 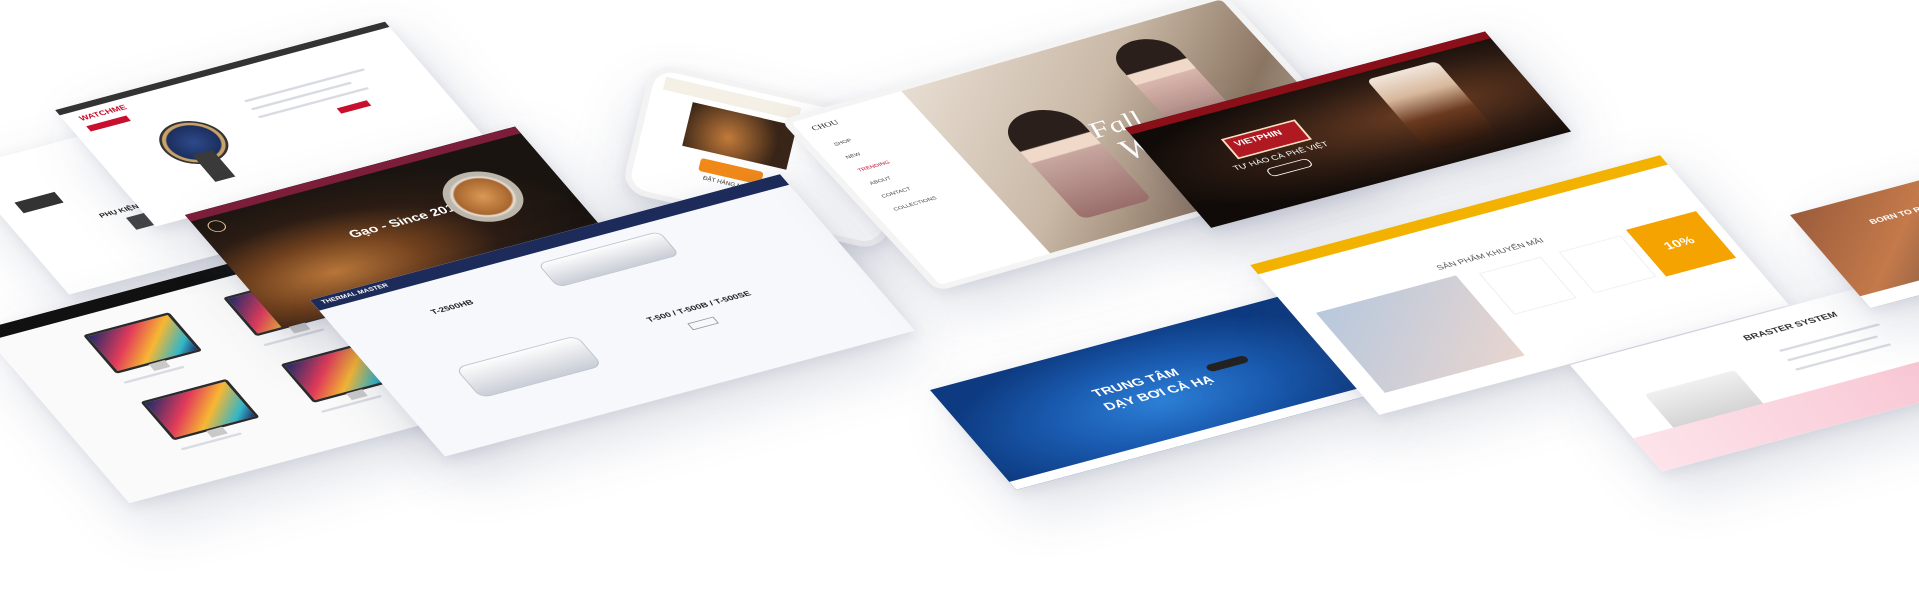 What do you see at coordinates (1420, 334) in the screenshot?
I see `model-photo` at bounding box center [1420, 334].